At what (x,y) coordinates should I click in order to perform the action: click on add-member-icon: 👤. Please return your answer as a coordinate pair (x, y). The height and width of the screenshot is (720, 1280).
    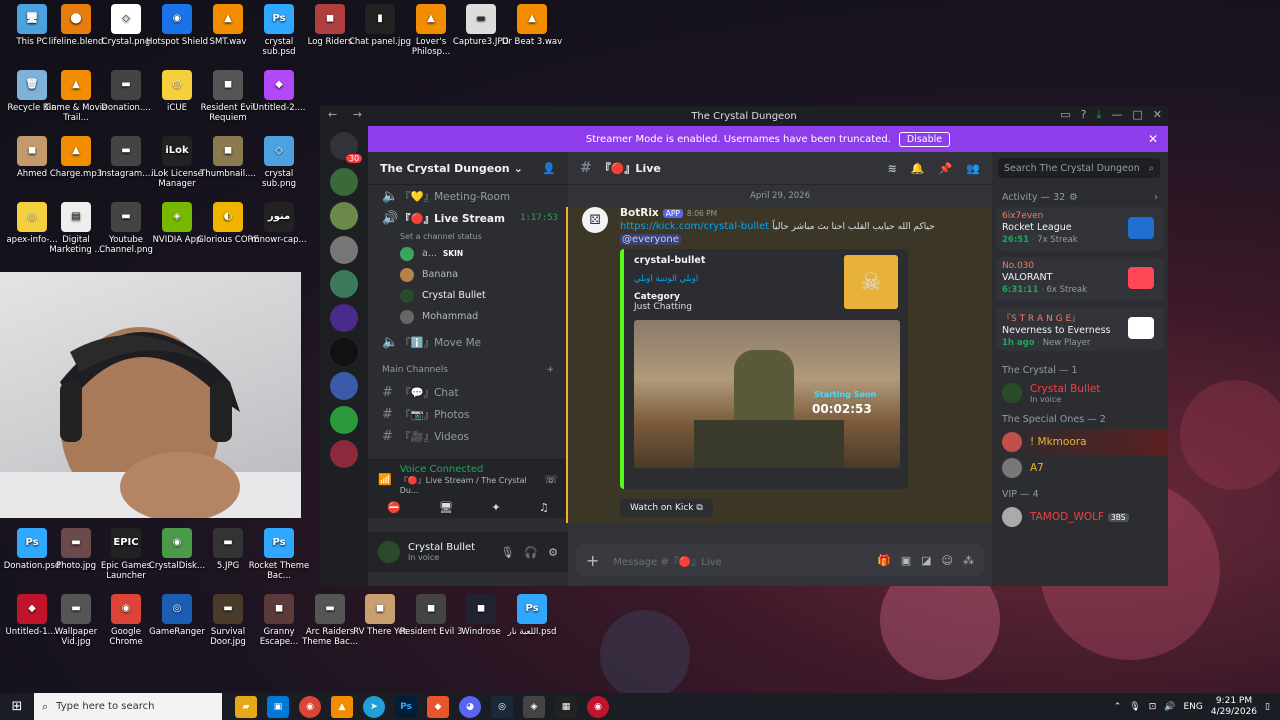
    Looking at the image, I should click on (549, 168).